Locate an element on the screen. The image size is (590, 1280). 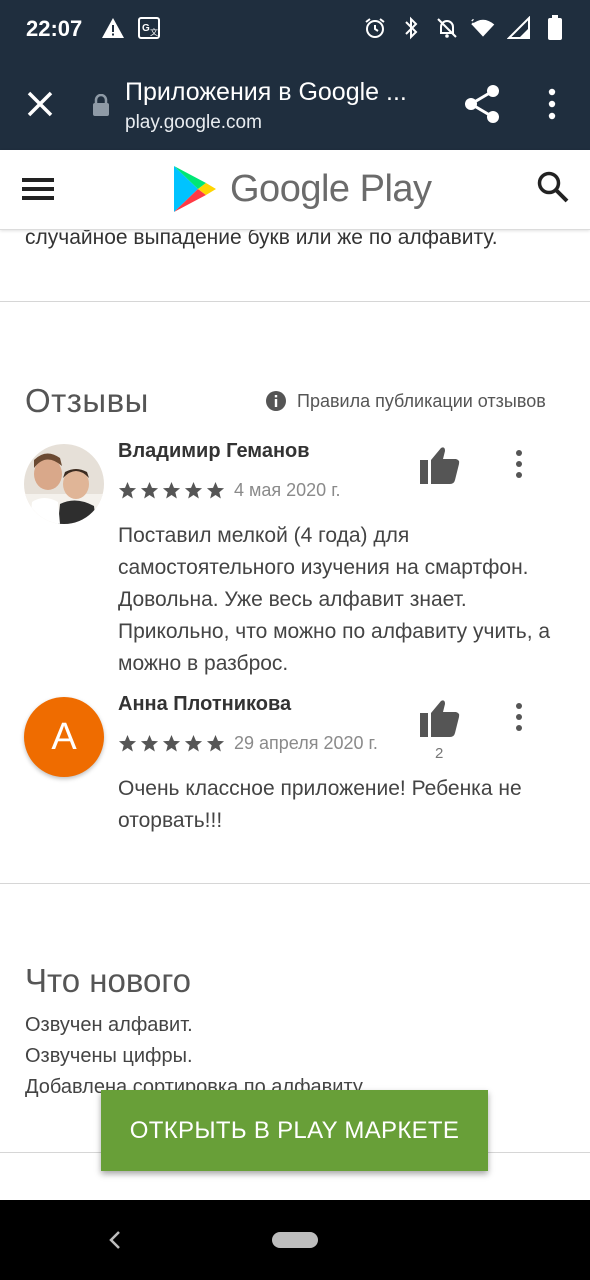
reviews-heading: Отзывы is located at coordinates (87, 400).